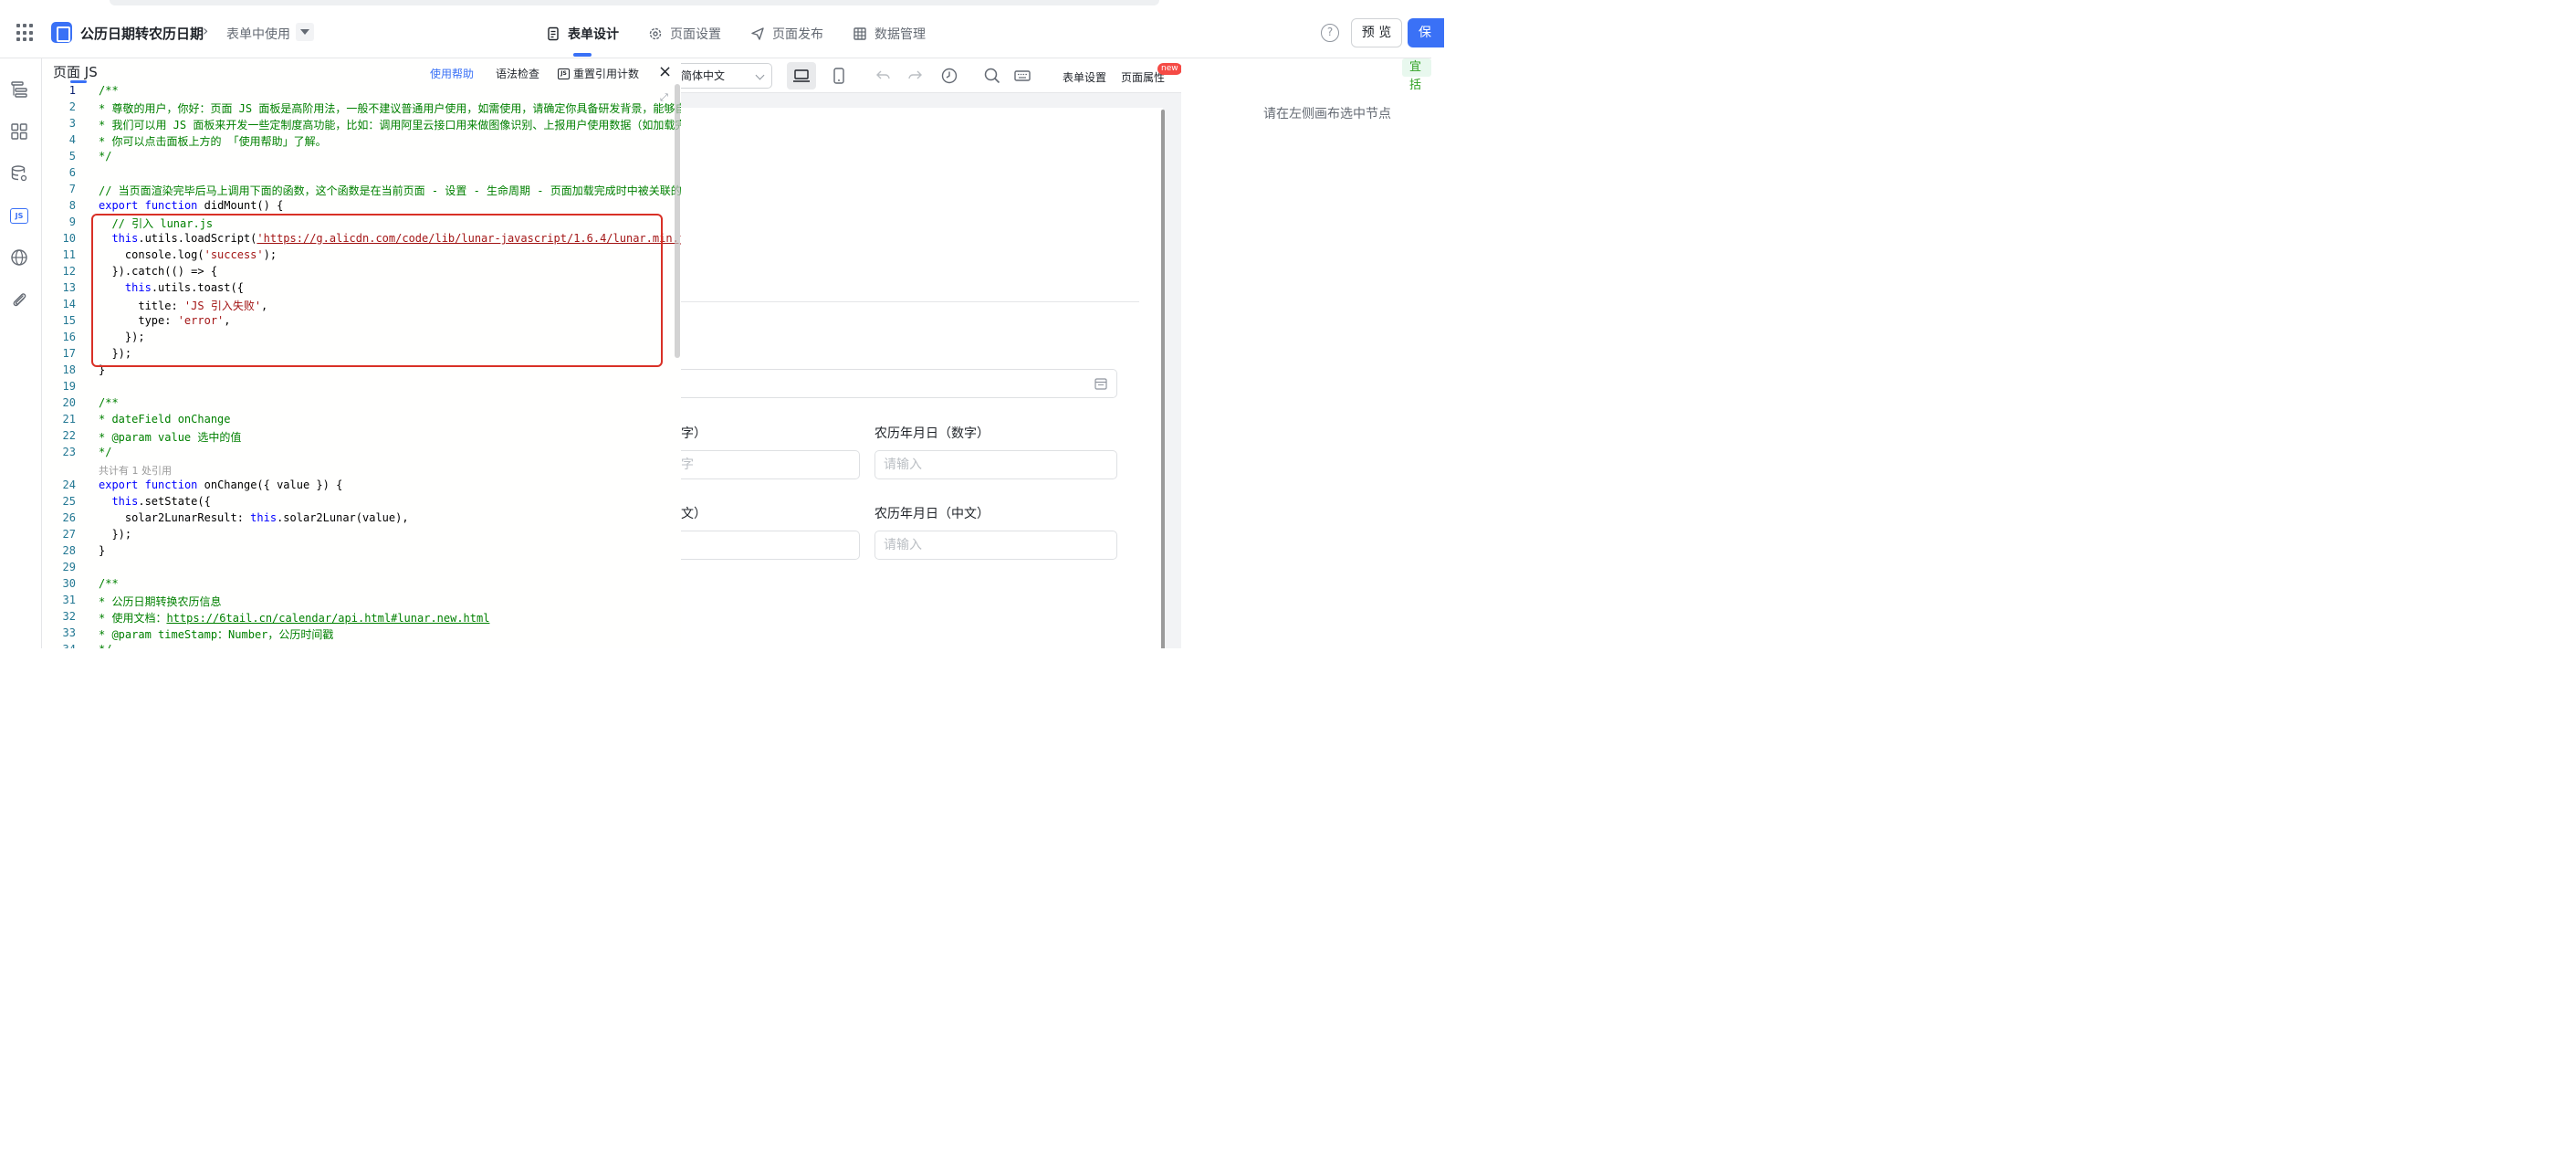 Image resolution: width=2576 pixels, height=1167 pixels. I want to click on search-icon, so click(992, 76).